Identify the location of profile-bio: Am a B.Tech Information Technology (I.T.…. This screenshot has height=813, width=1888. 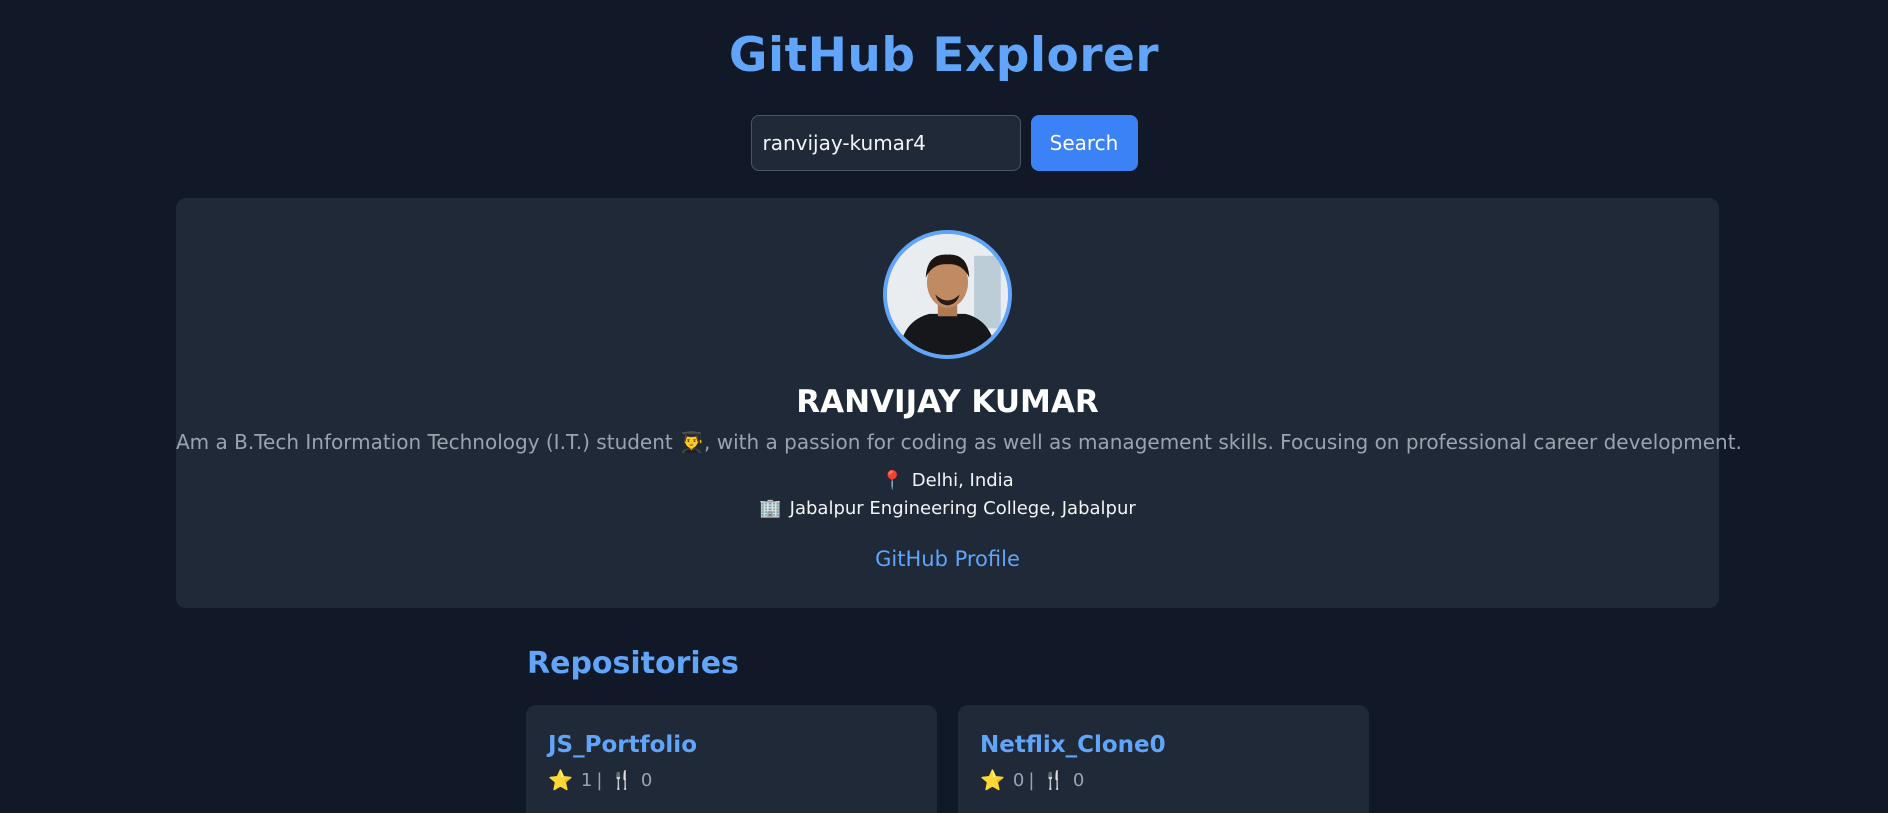
(959, 442).